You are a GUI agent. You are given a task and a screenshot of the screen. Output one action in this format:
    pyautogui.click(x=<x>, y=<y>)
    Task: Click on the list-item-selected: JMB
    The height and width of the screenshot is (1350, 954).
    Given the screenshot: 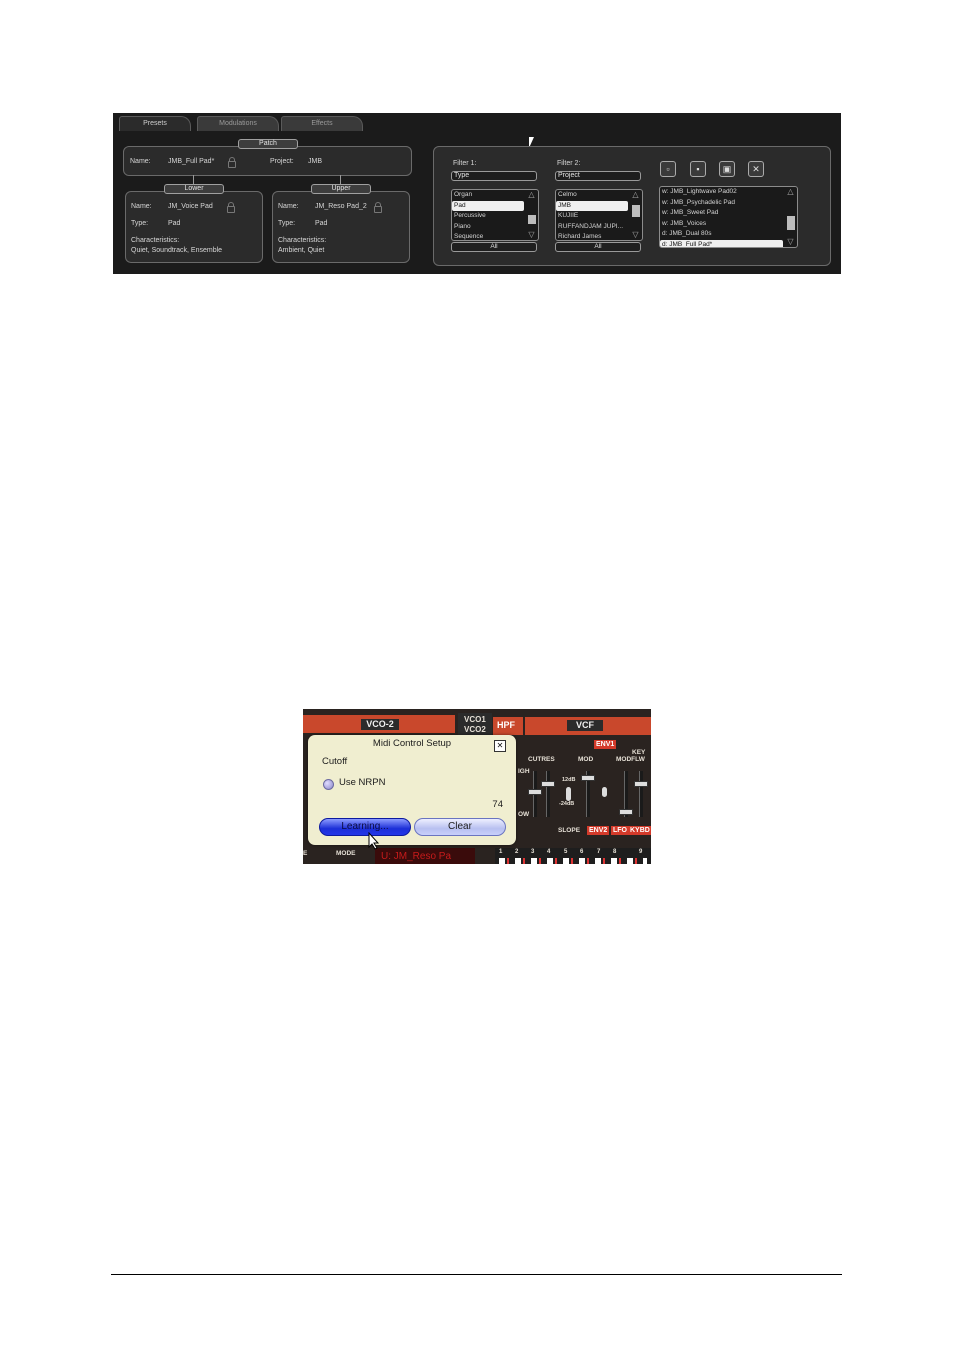 What is the action you would take?
    pyautogui.click(x=592, y=205)
    